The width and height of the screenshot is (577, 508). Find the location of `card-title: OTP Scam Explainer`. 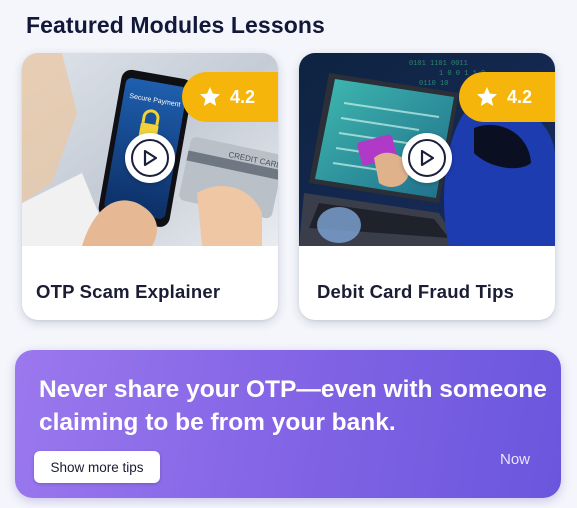

card-title: OTP Scam Explainer is located at coordinates (128, 291).